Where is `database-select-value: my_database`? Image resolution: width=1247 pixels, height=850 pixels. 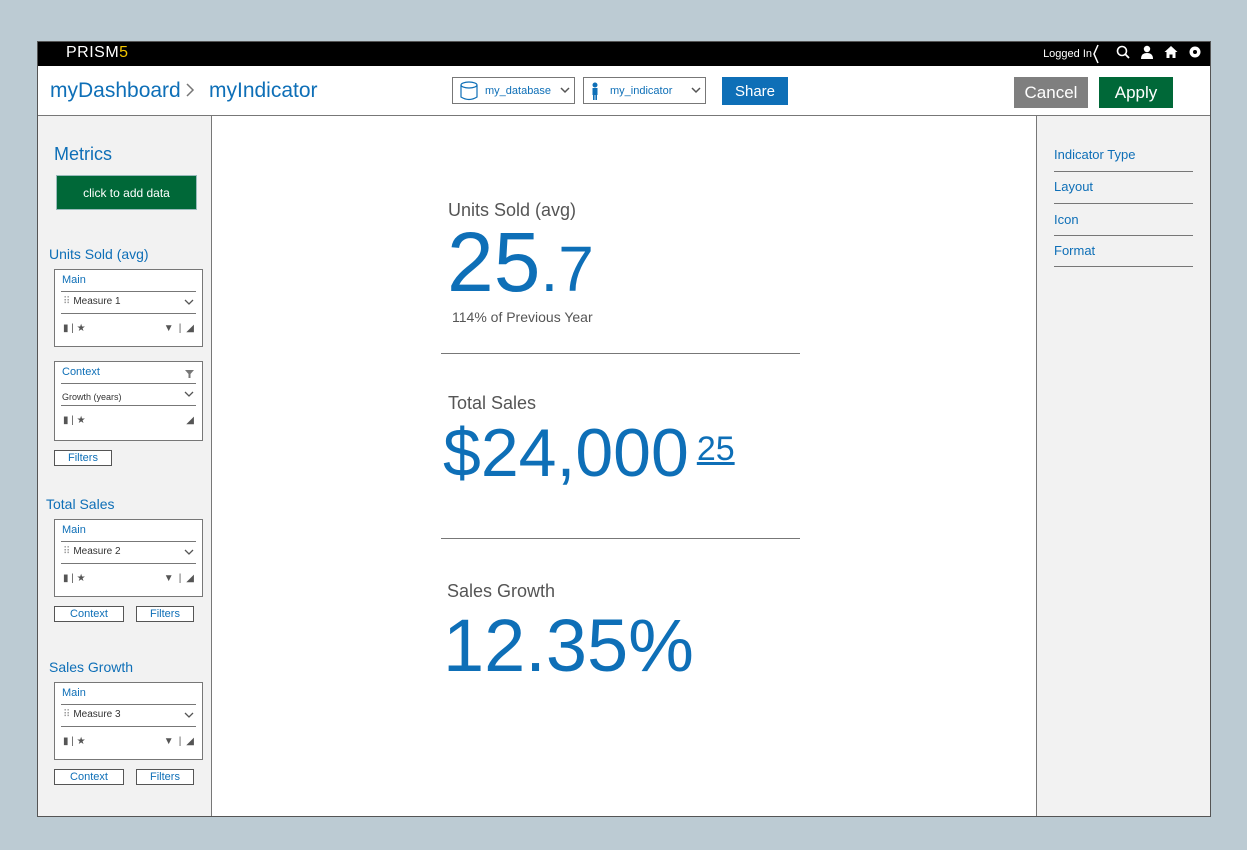 database-select-value: my_database is located at coordinates (518, 90).